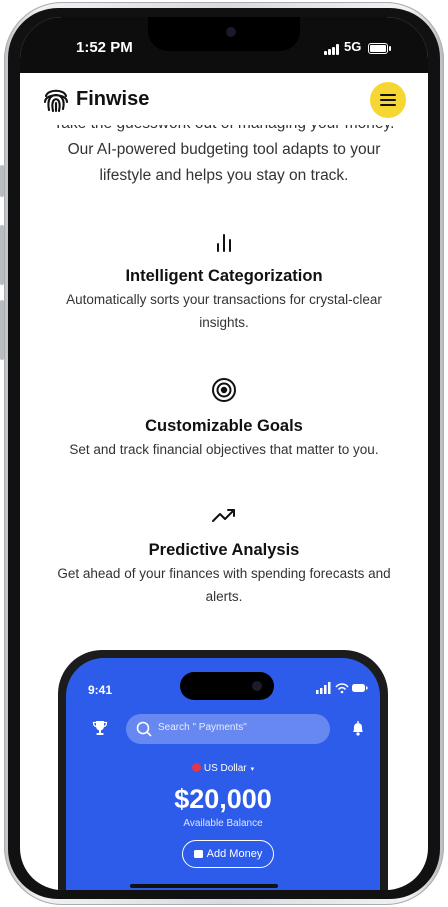  Describe the element at coordinates (388, 100) in the screenshot. I see `menu-button` at that location.